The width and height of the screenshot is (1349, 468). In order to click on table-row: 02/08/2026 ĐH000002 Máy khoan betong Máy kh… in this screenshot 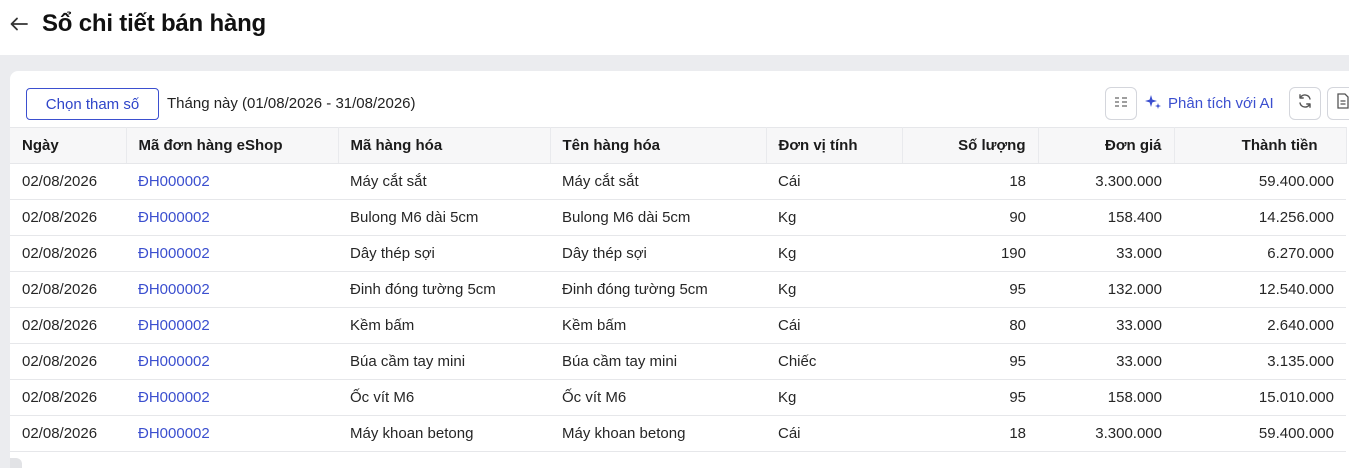, I will do `click(678, 433)`.